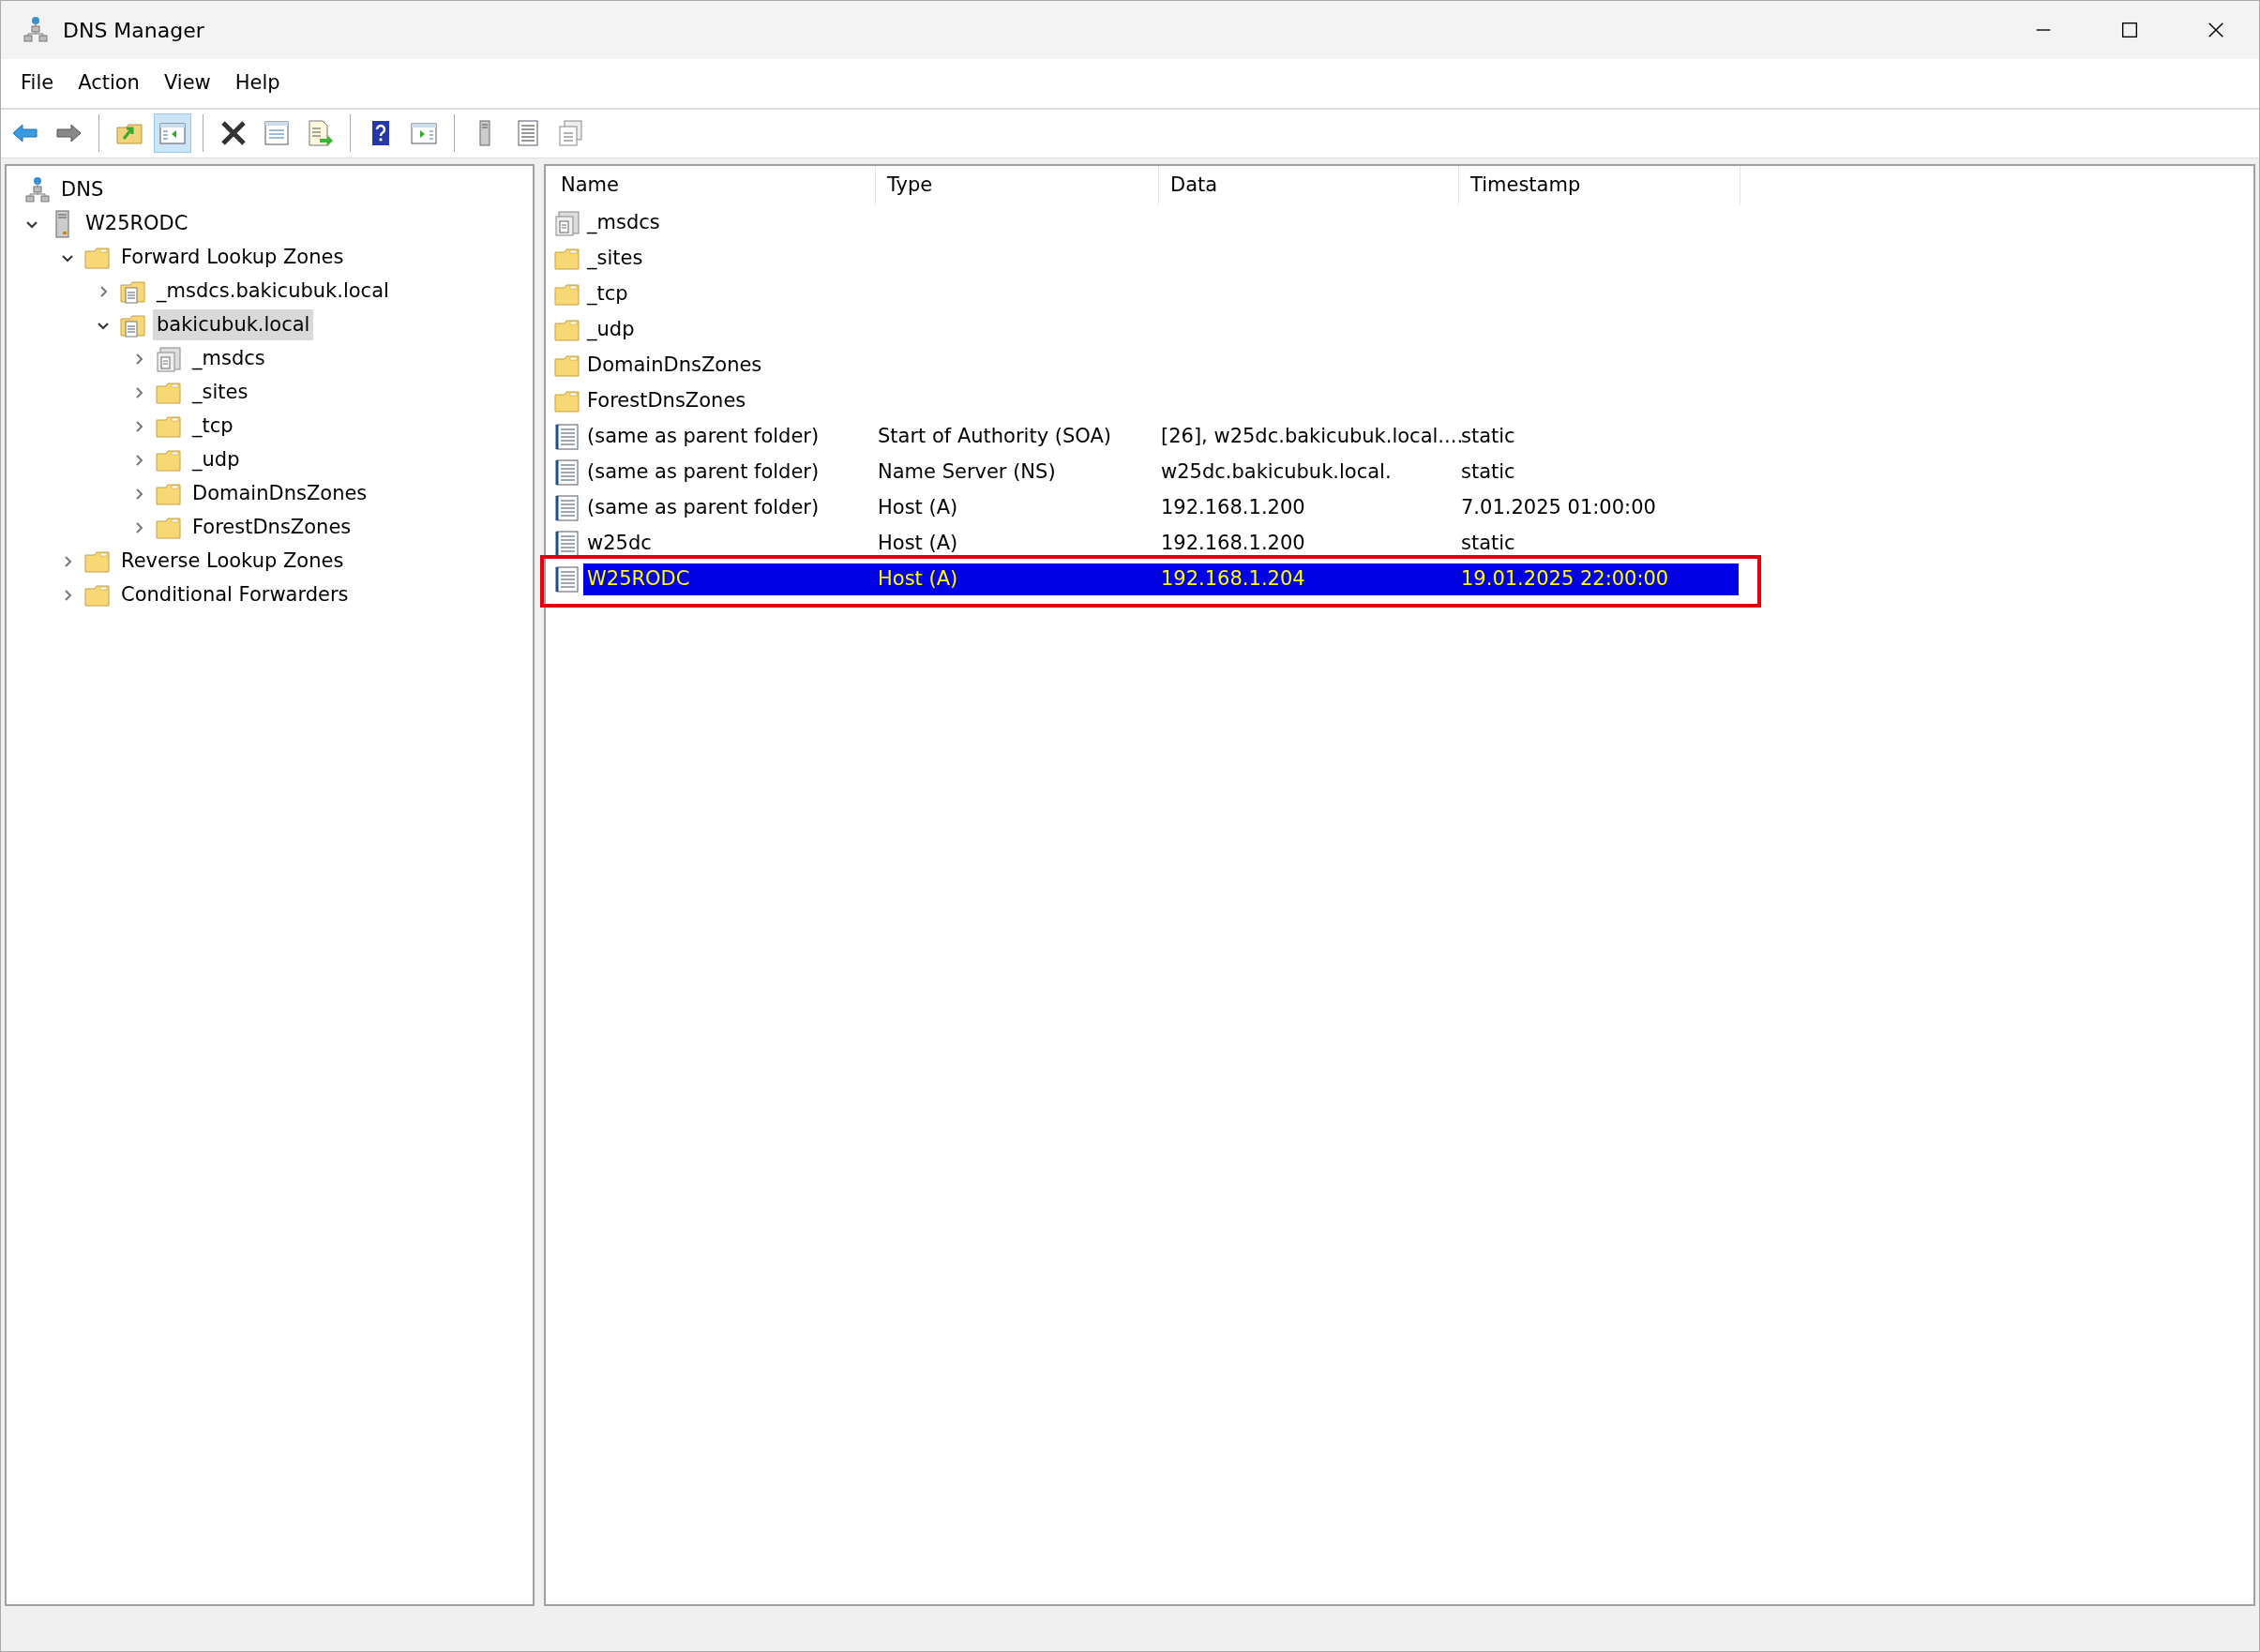  What do you see at coordinates (109, 83) in the screenshot?
I see `menu-item: Action` at bounding box center [109, 83].